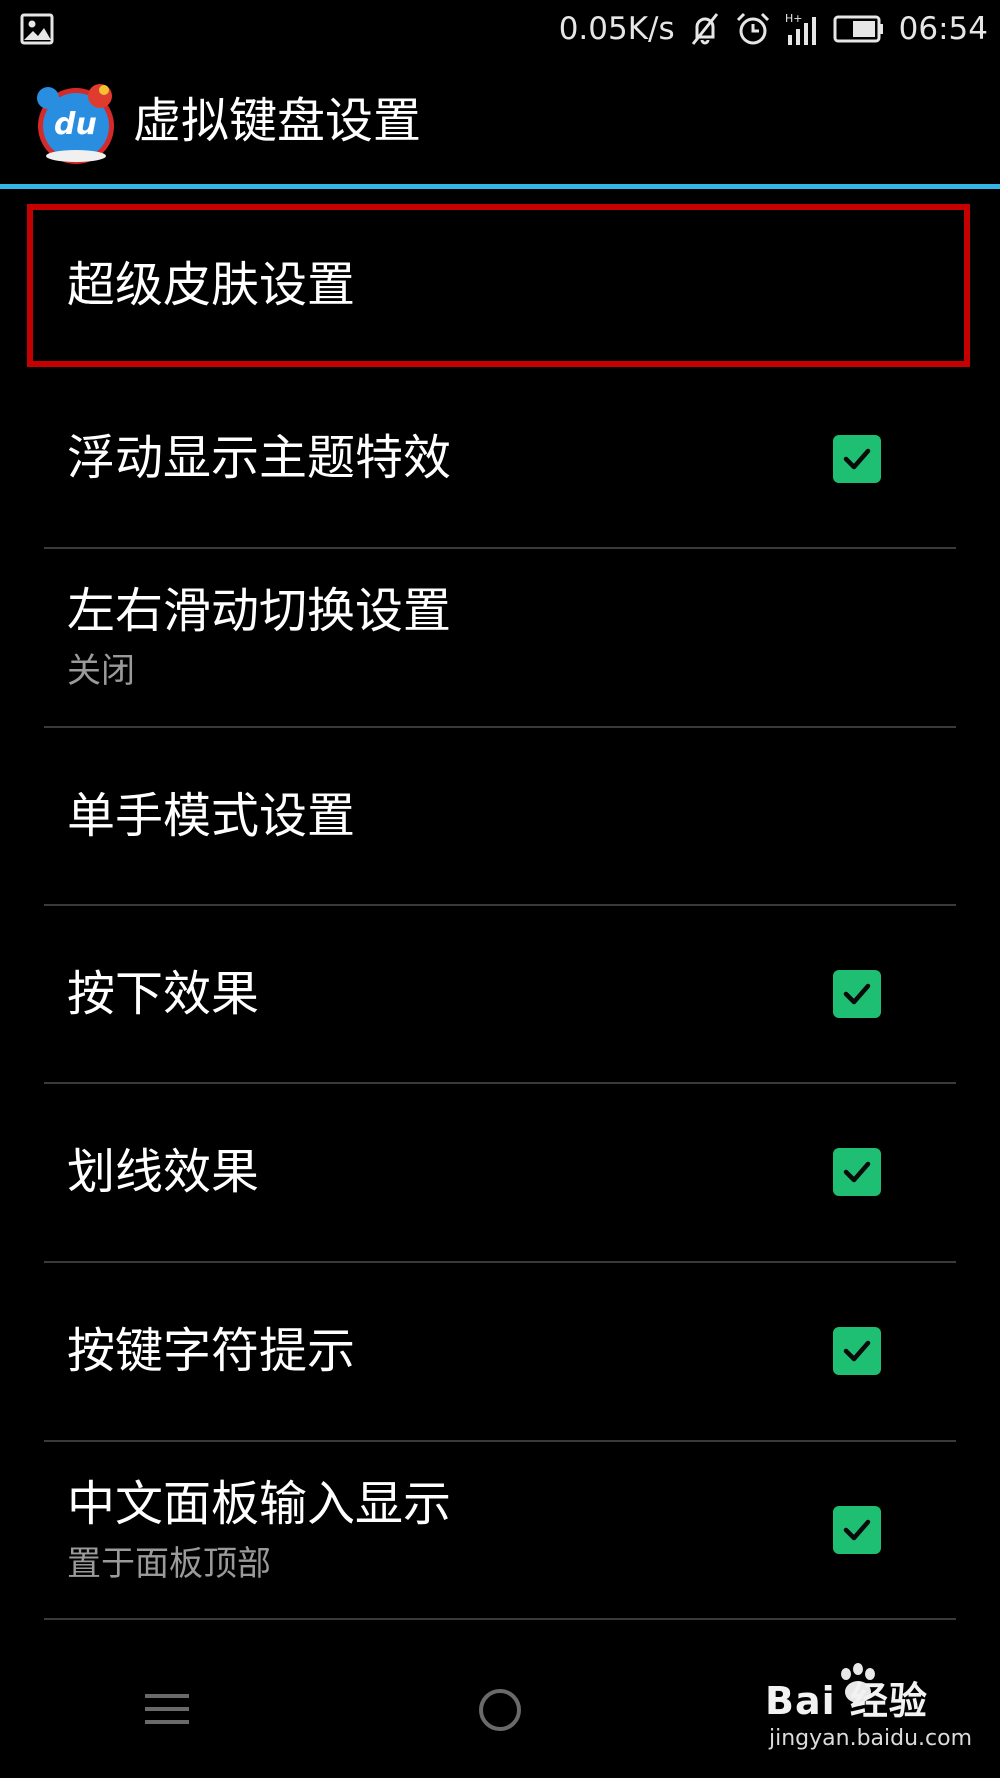 The image size is (1000, 1778). I want to click on menu-button, so click(167, 1709).